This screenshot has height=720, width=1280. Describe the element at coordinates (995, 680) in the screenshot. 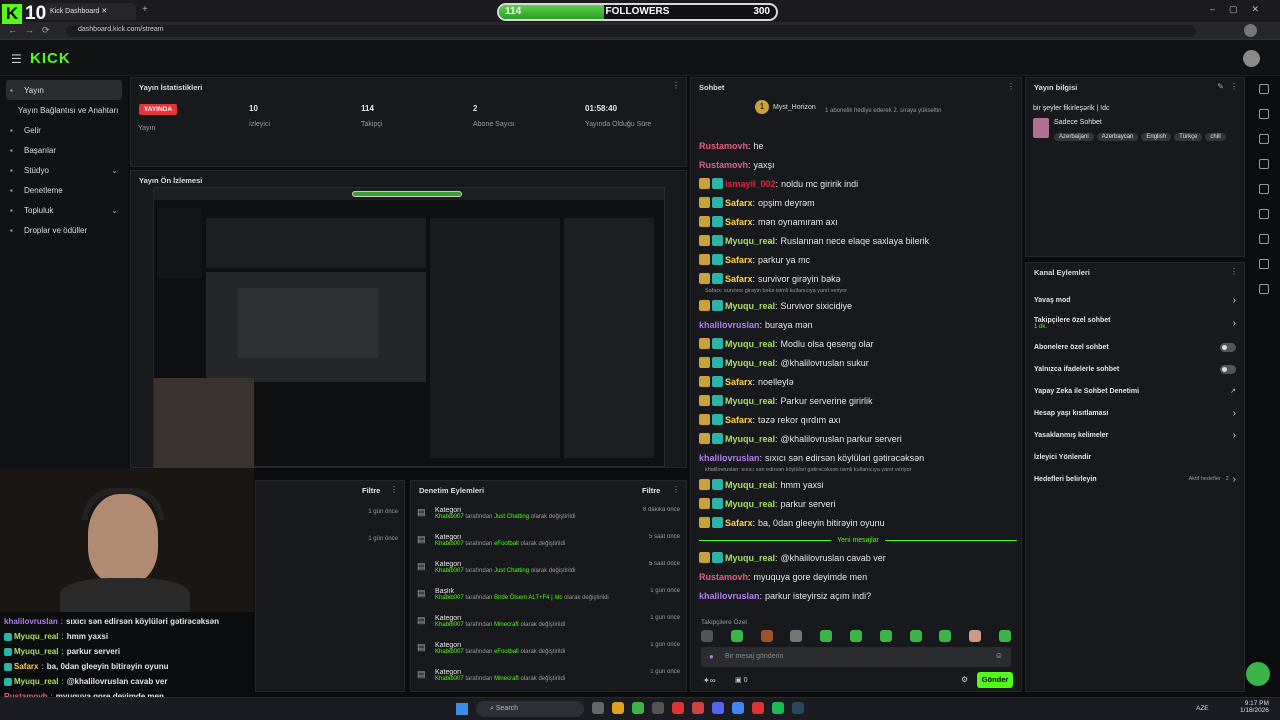

I see `send-button: Gönder` at that location.